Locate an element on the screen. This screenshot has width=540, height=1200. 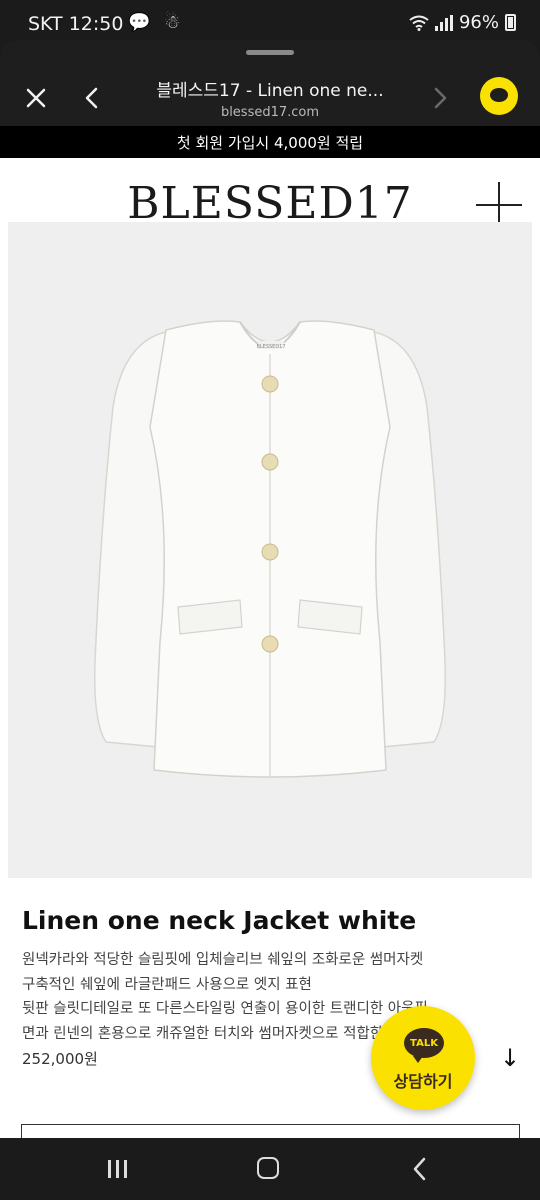
home-icon is located at coordinates (268, 1168).